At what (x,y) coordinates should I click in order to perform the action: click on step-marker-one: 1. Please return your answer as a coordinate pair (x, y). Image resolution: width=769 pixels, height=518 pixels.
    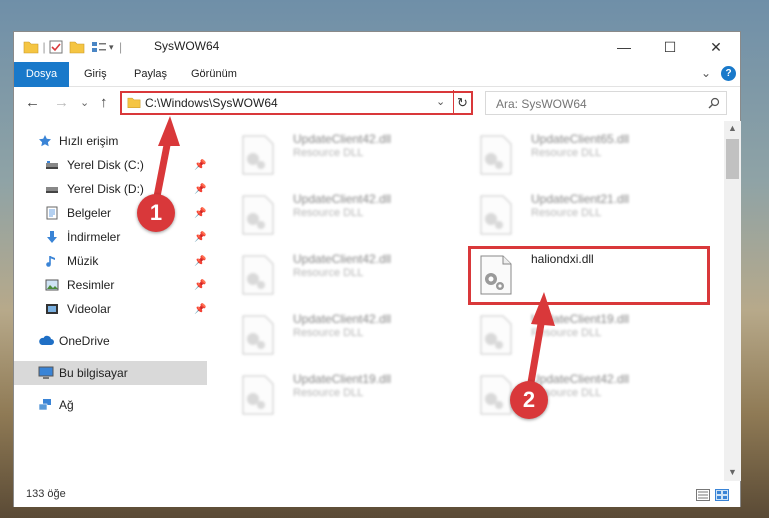
    Looking at the image, I should click on (156, 213).